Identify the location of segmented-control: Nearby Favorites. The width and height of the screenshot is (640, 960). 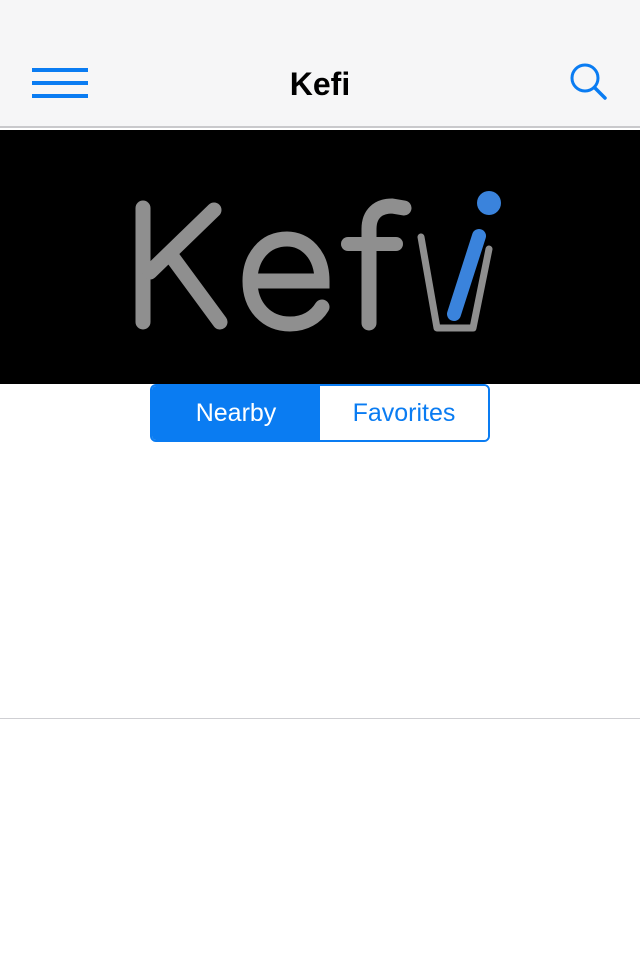
(320, 413).